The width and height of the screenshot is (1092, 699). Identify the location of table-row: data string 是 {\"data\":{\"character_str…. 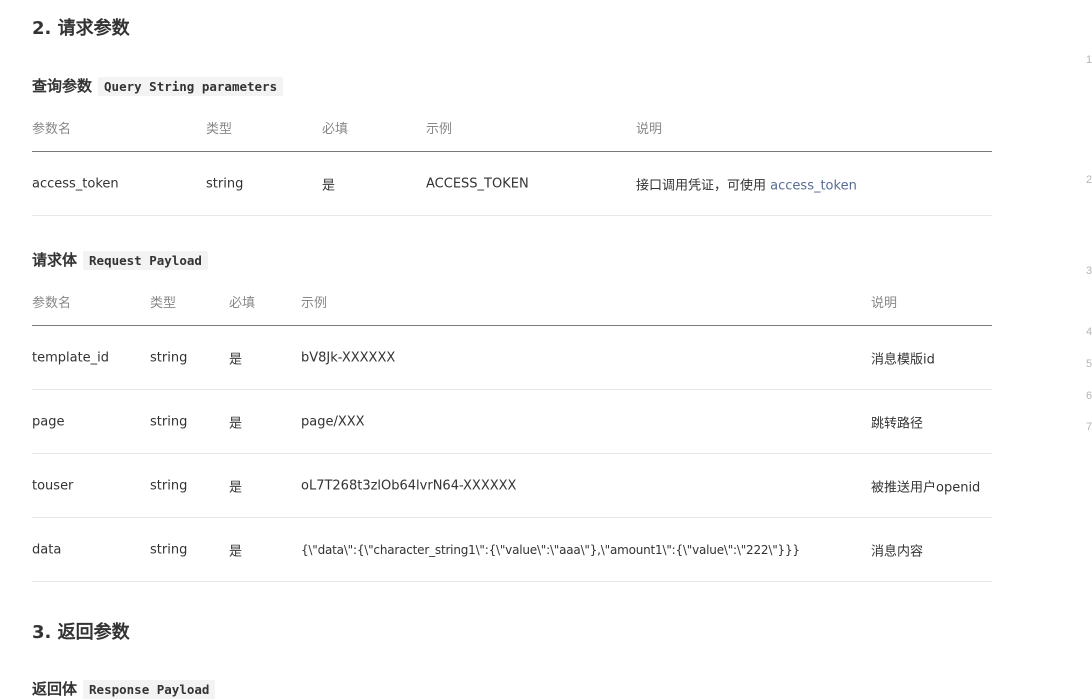
(512, 550).